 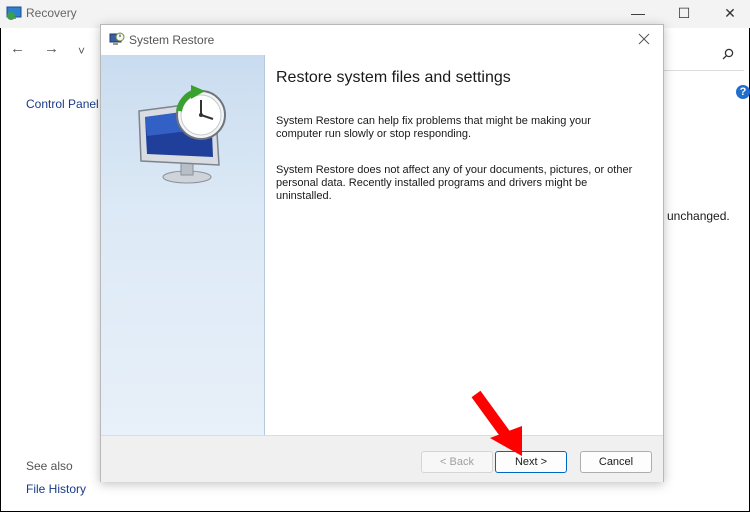 What do you see at coordinates (51, 13) in the screenshot?
I see `recovery-window-title: Recovery` at bounding box center [51, 13].